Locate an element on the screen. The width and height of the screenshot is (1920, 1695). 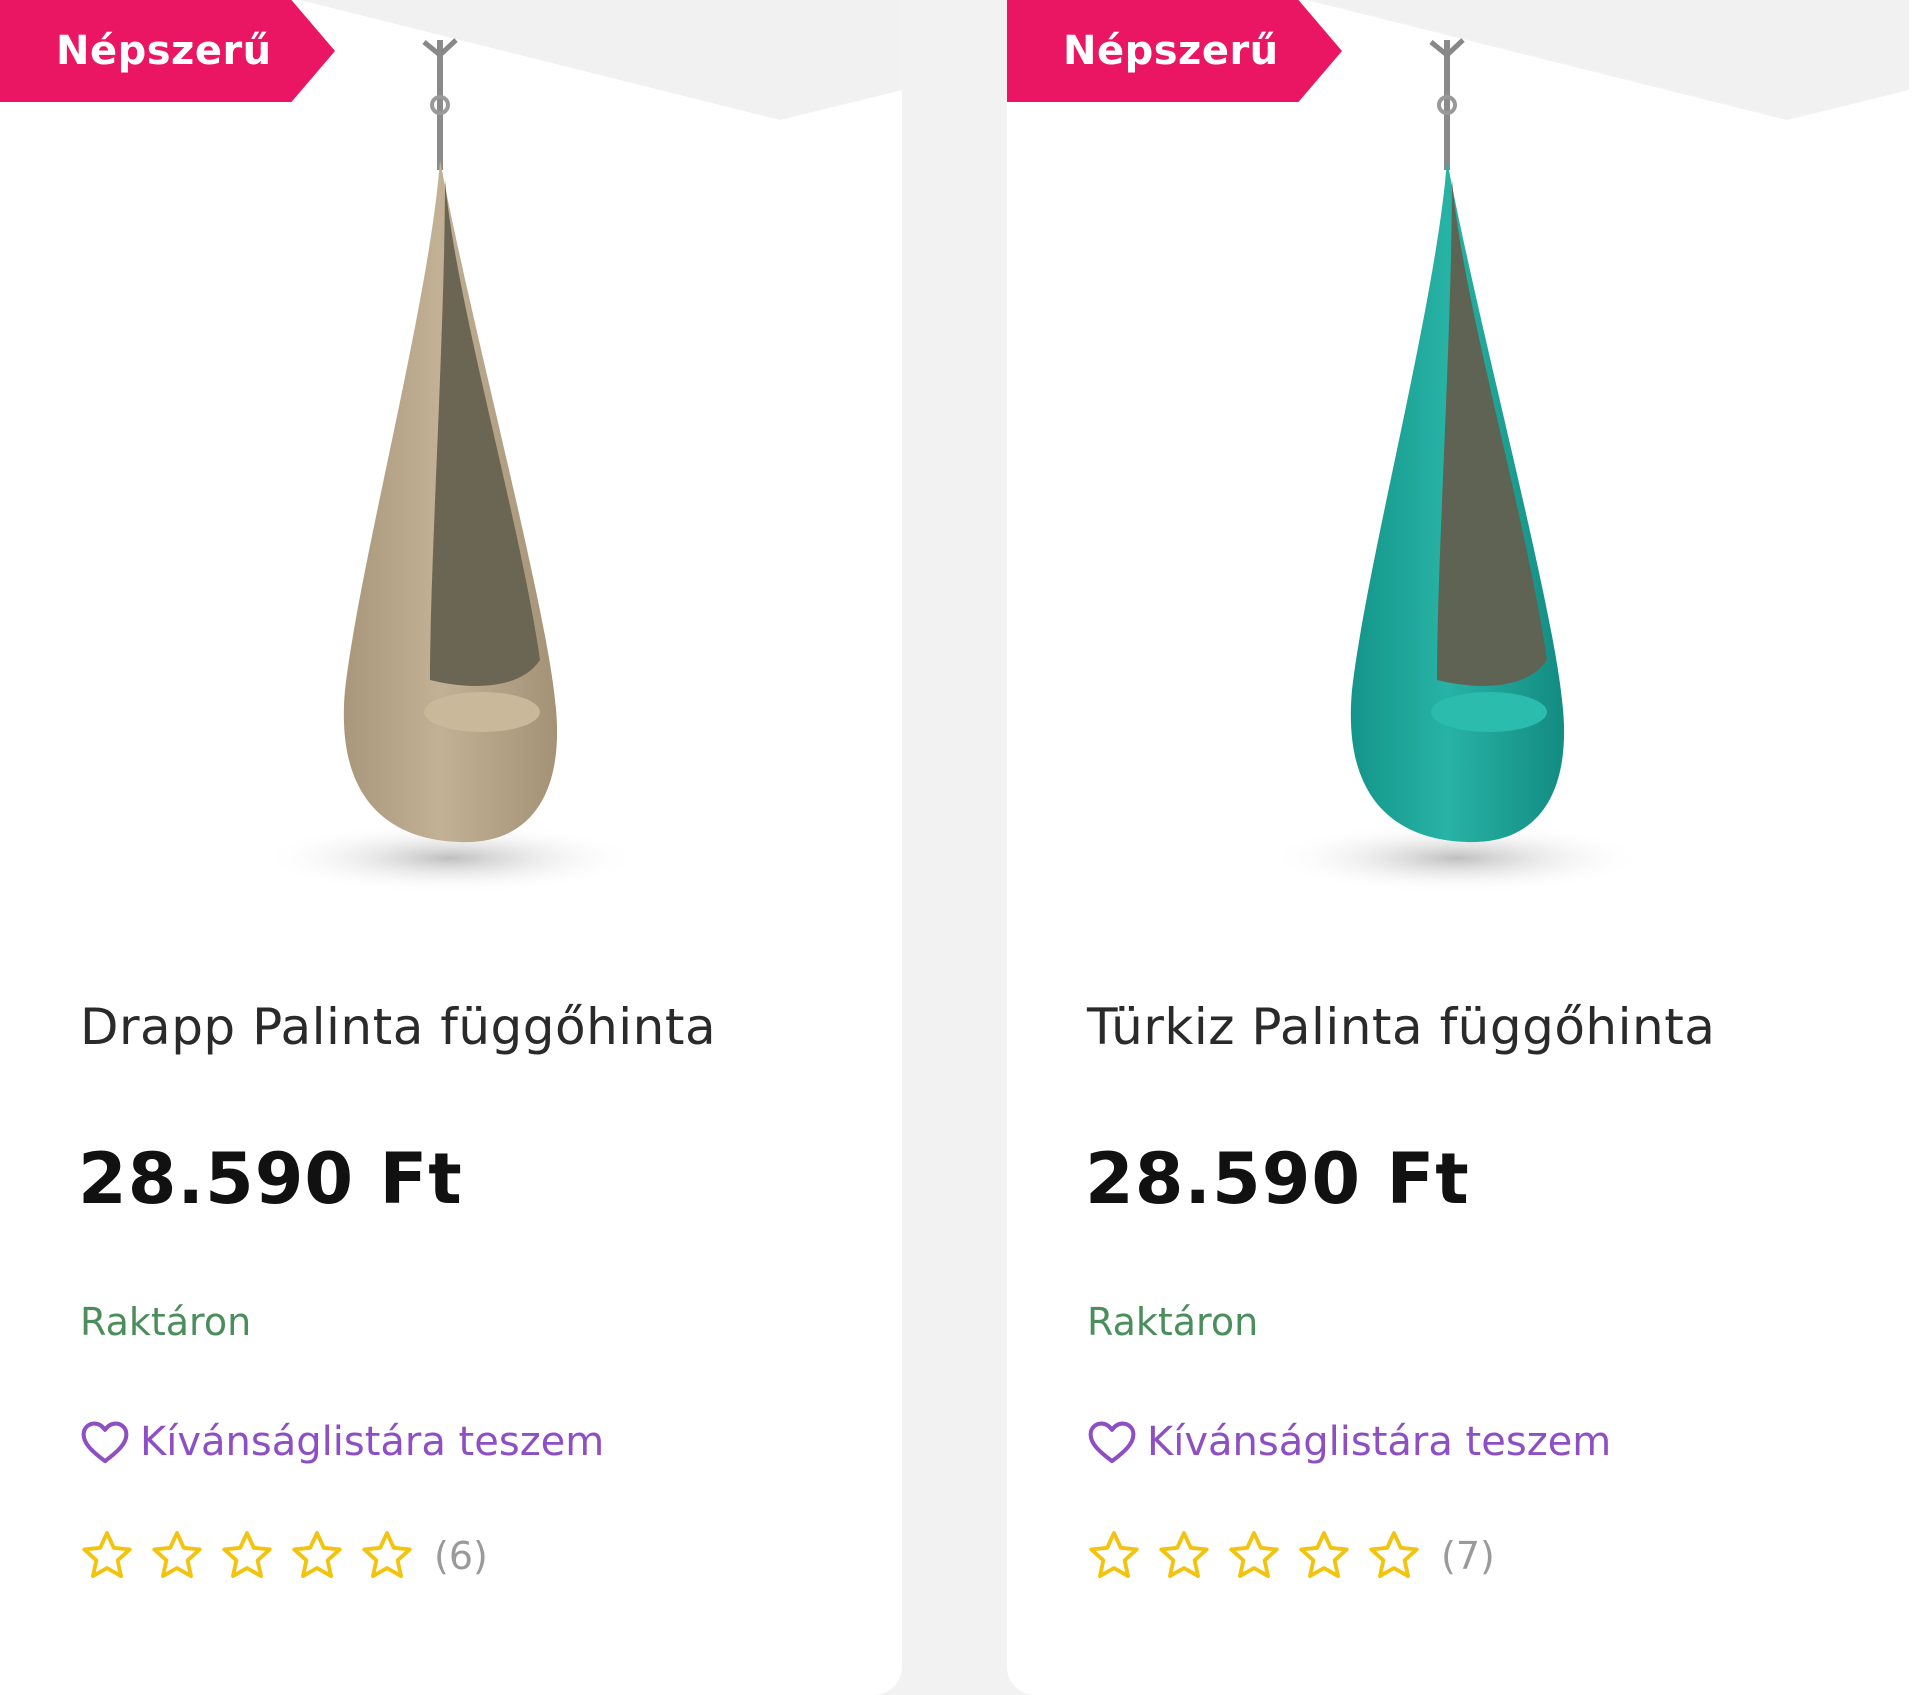
review-count: (7) is located at coordinates (1468, 1556).